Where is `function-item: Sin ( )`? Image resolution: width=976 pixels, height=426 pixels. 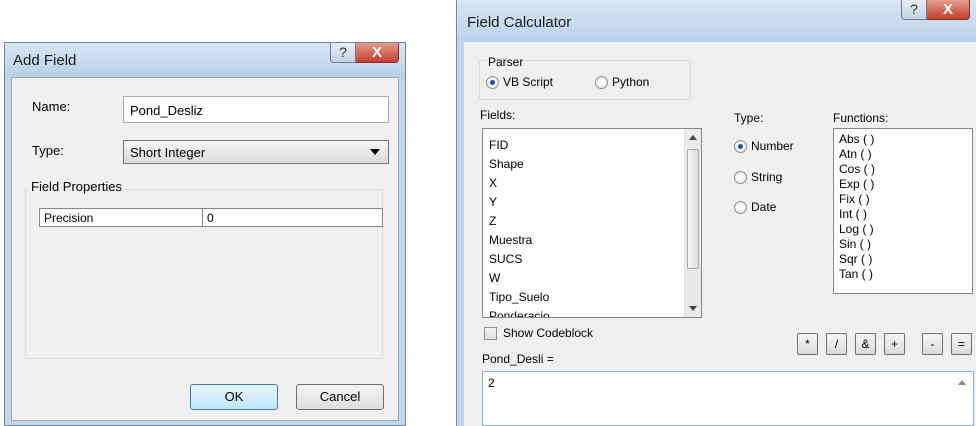 function-item: Sin ( ) is located at coordinates (855, 244).